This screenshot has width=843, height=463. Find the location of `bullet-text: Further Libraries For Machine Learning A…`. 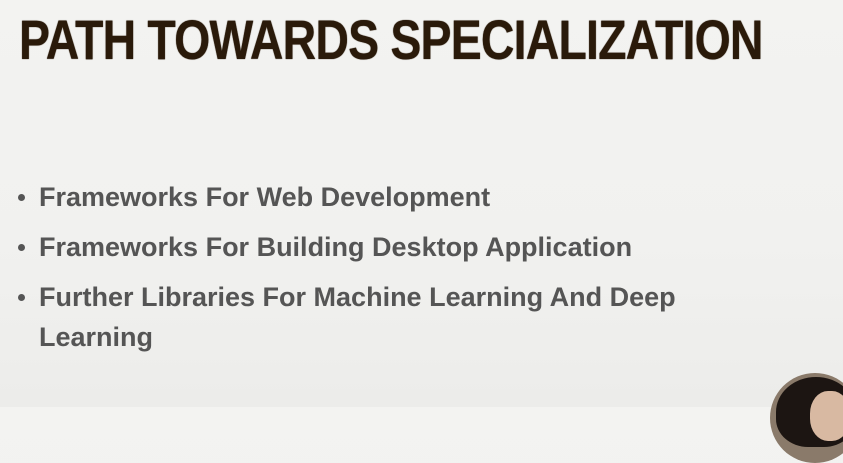

bullet-text: Further Libraries For Machine Learning A… is located at coordinates (357, 317).